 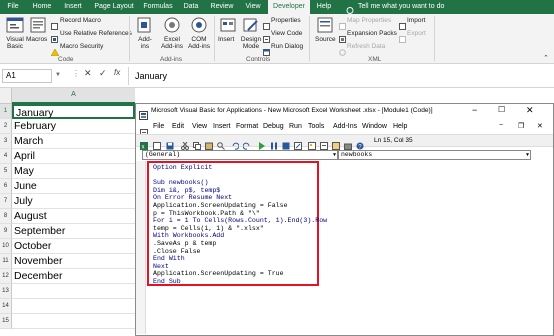 I want to click on cell: October, so click(x=73, y=246).